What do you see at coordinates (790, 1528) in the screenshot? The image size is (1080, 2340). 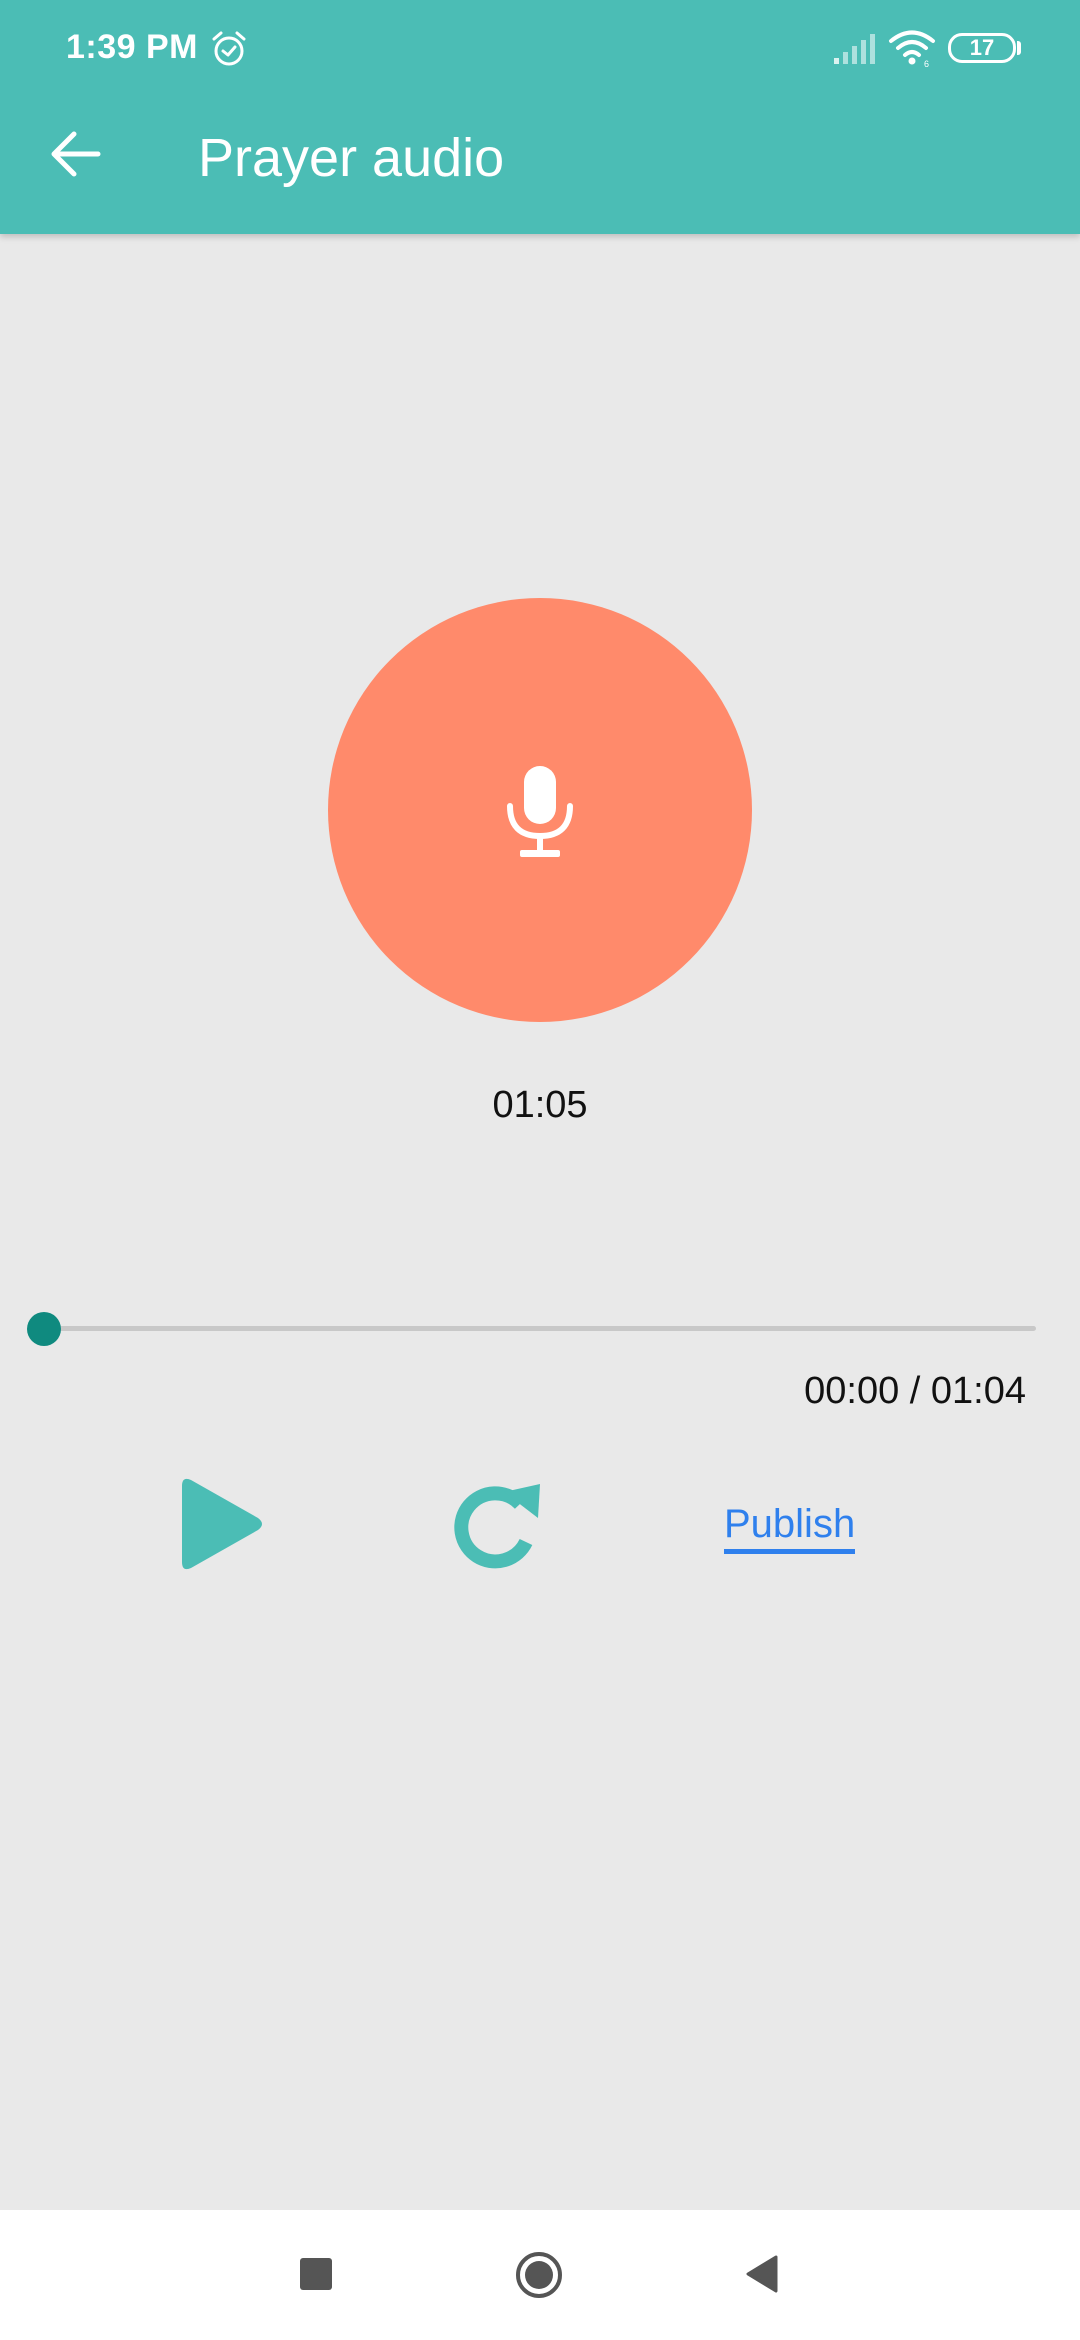 I see `publish-button: Publish` at bounding box center [790, 1528].